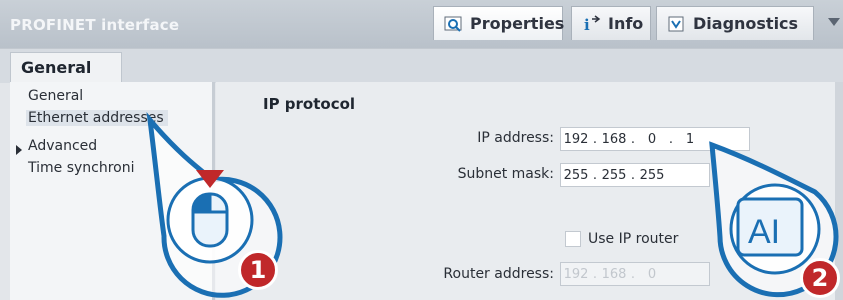 Image resolution: width=843 pixels, height=300 pixels. Describe the element at coordinates (421, 65) in the screenshot. I see `subtab-bar` at that location.